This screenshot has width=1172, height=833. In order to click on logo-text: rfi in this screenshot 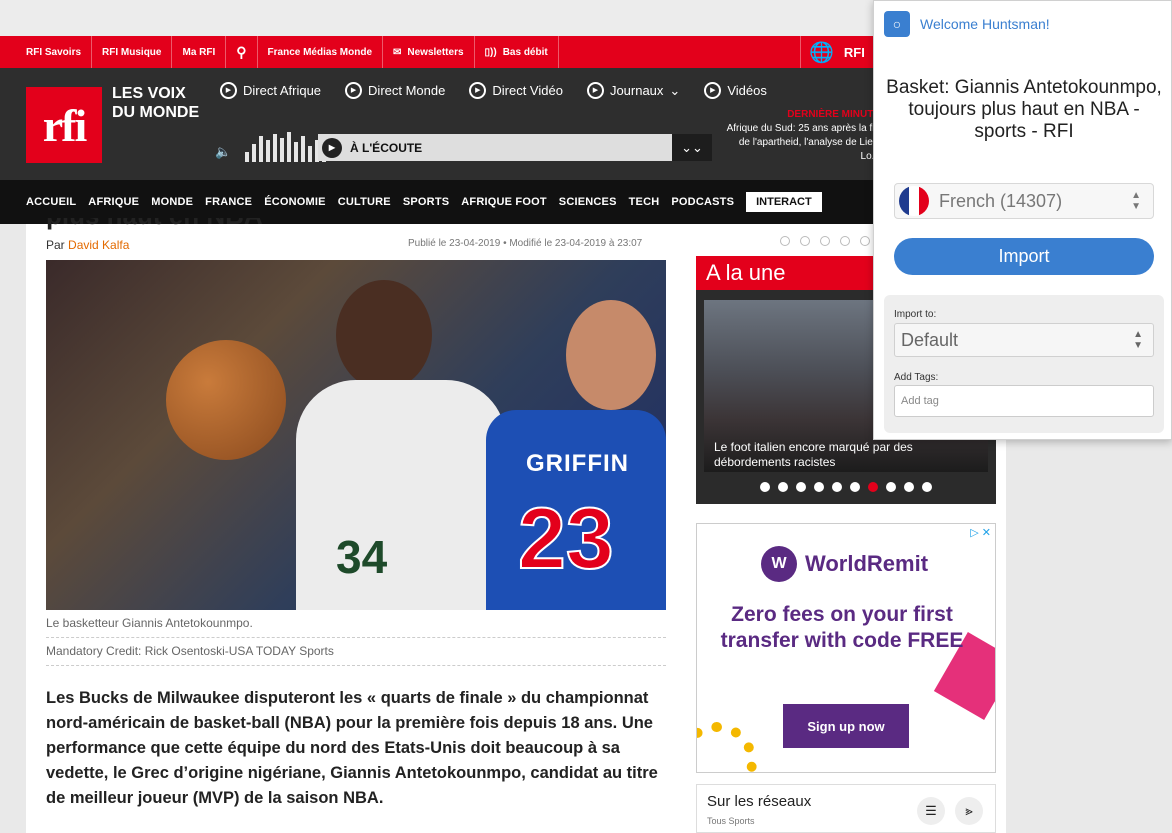, I will do `click(64, 125)`.